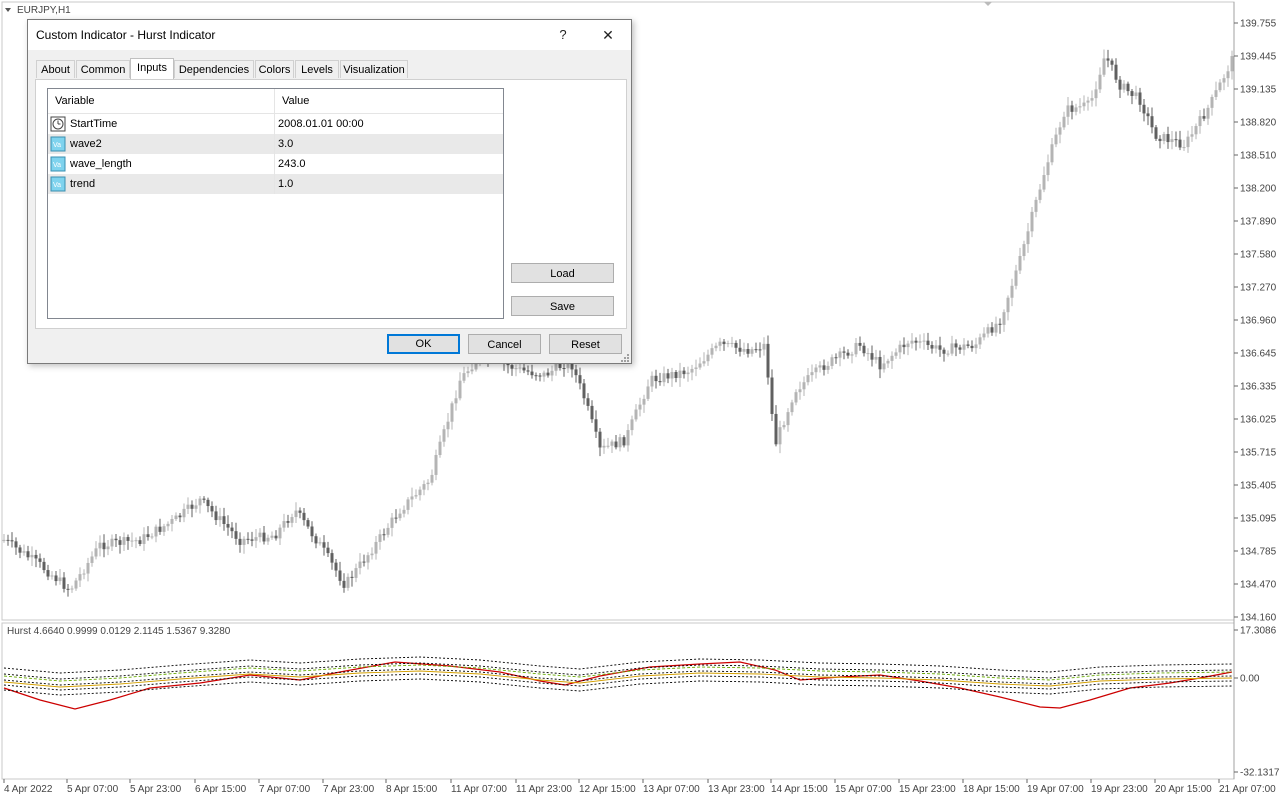 This screenshot has width=1280, height=800. I want to click on variable-value: 1.0, so click(285, 184).